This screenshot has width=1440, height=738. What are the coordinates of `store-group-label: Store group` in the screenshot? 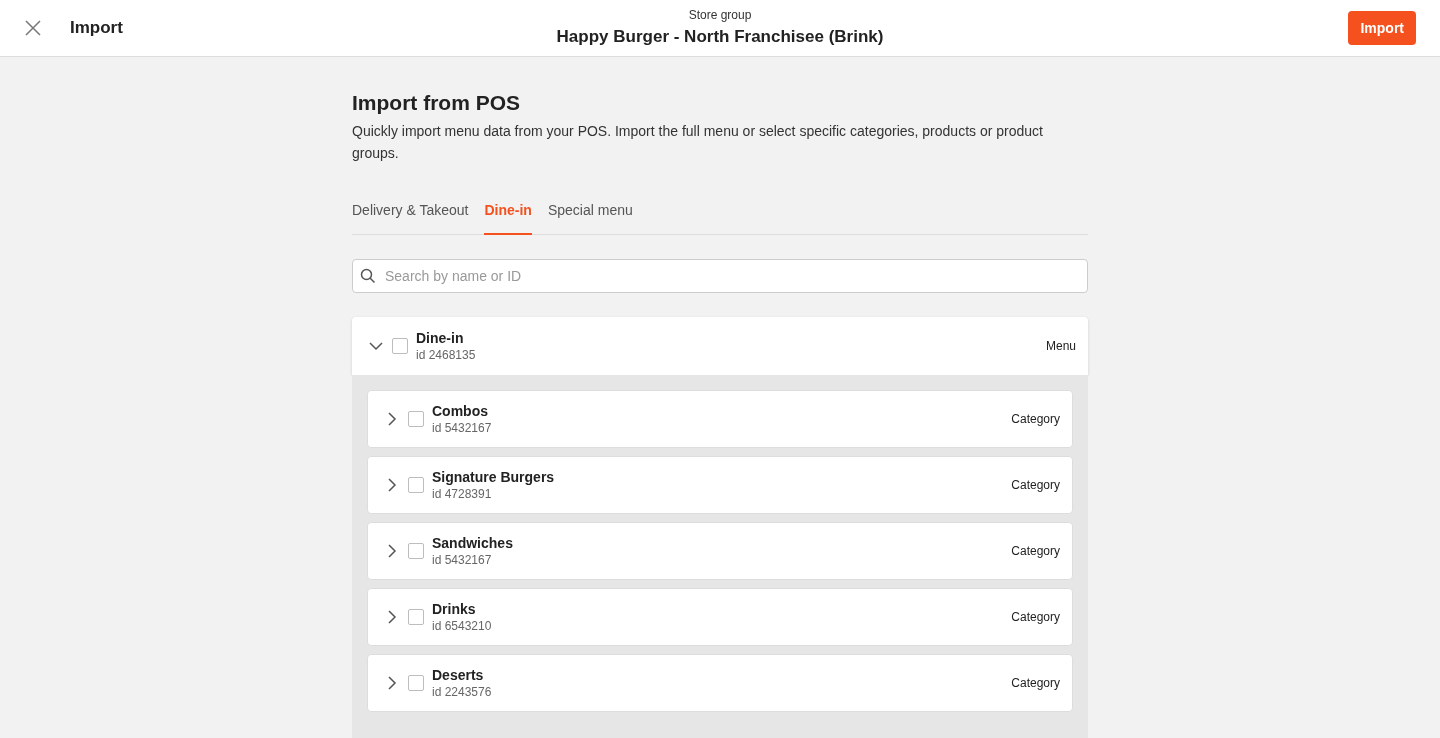 It's located at (720, 16).